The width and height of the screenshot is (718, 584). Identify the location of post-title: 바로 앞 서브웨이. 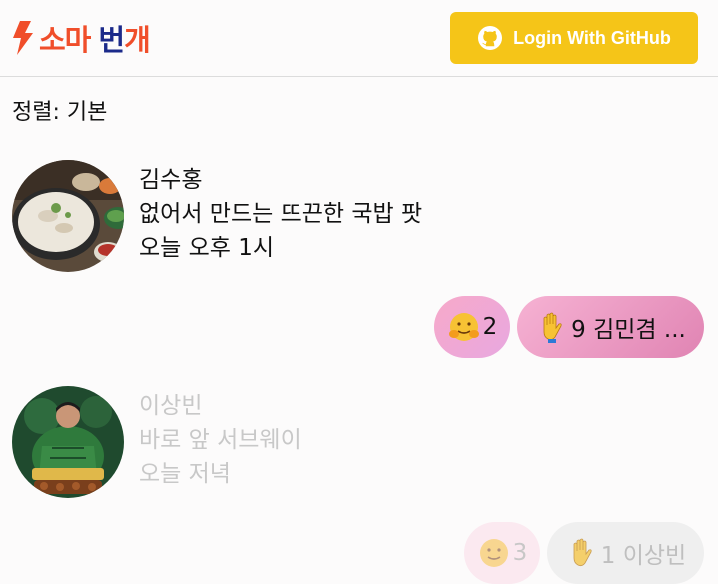
(220, 440).